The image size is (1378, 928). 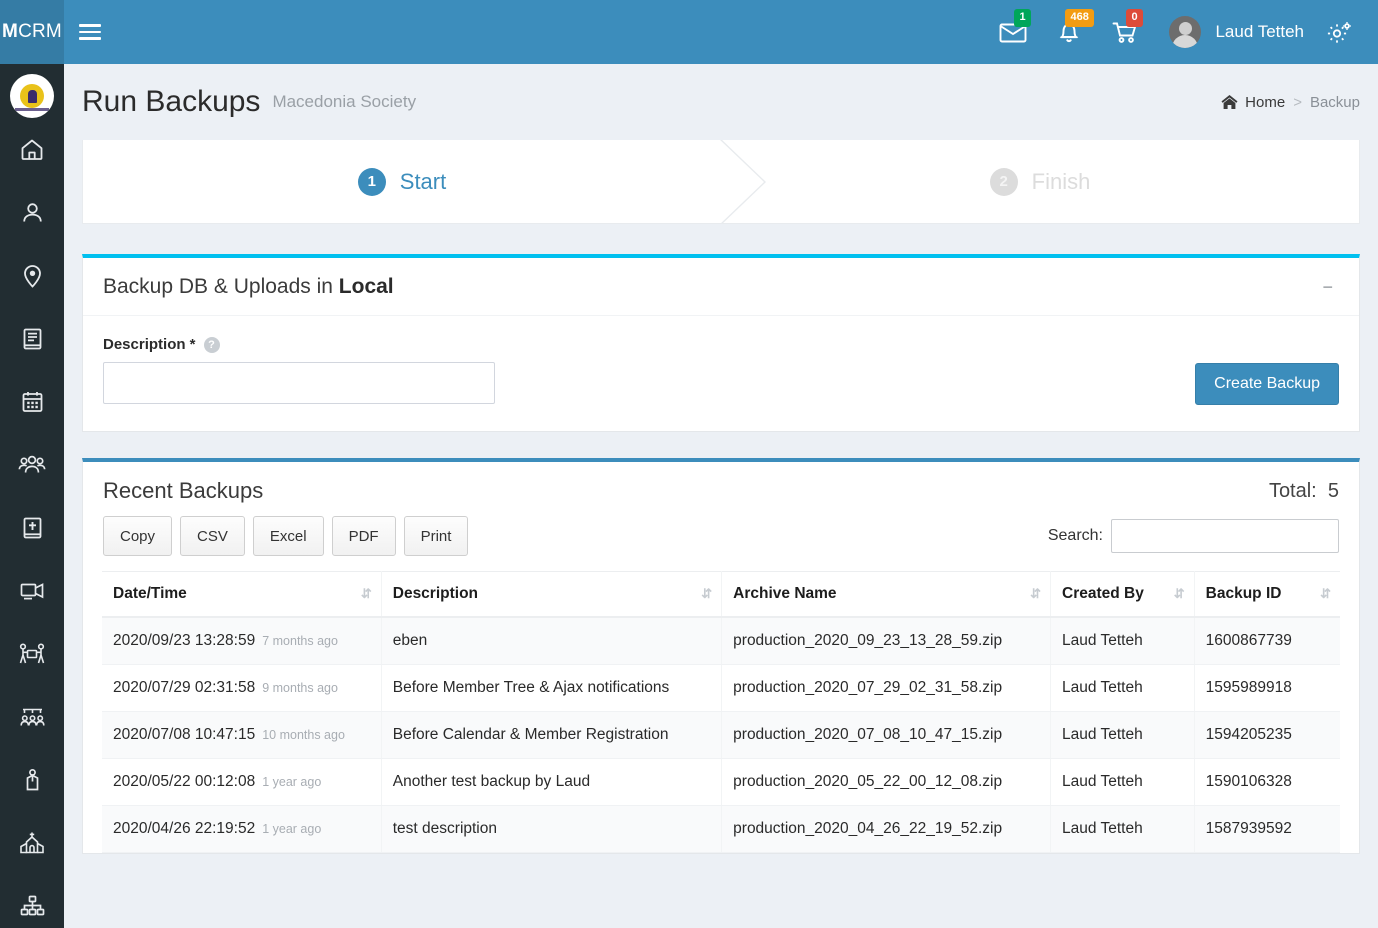 I want to click on settings-button, so click(x=1339, y=32).